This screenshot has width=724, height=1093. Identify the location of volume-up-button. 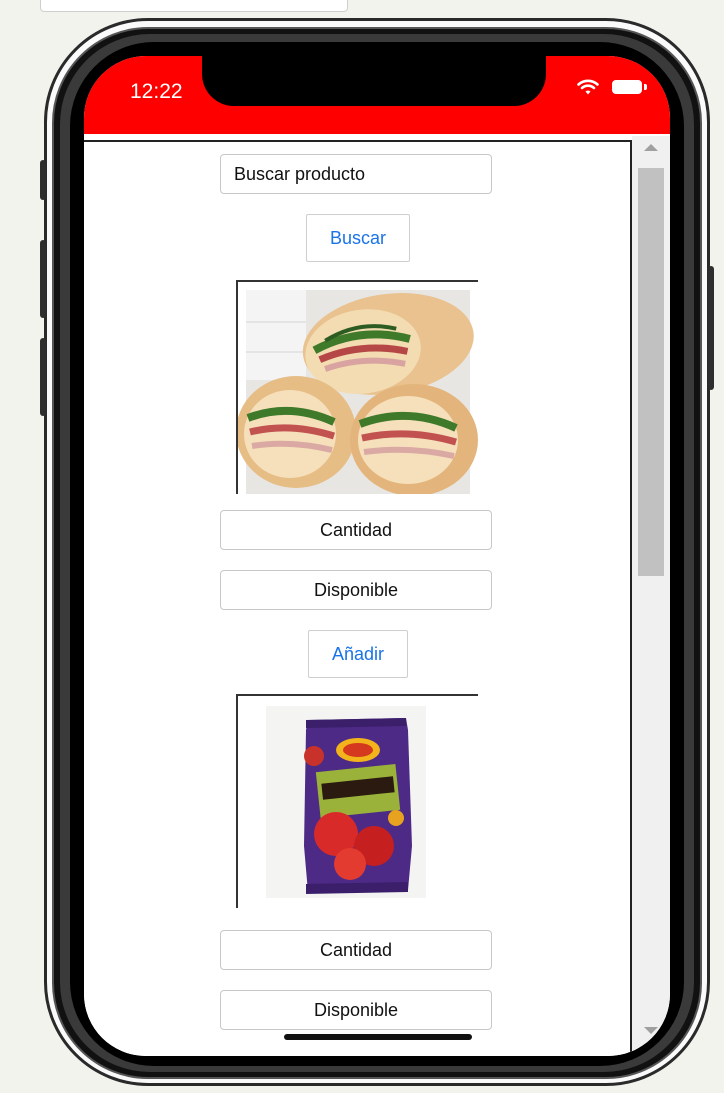
(43, 279).